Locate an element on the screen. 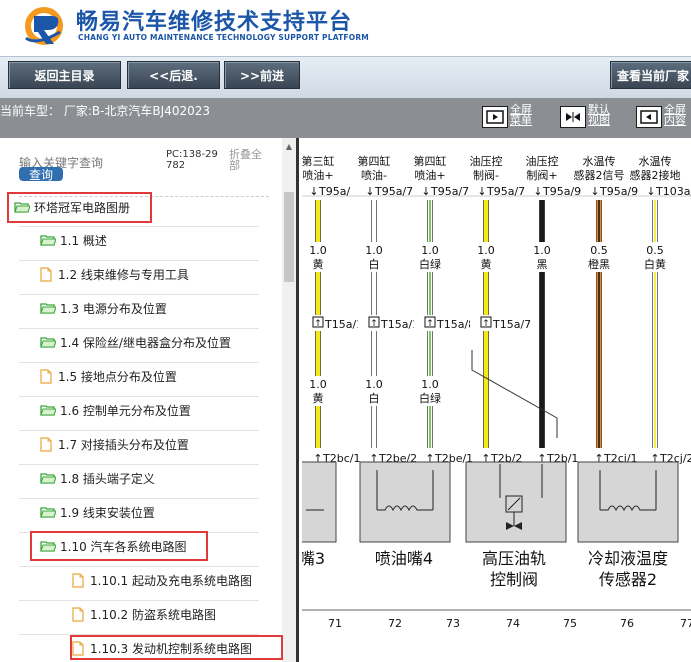 This screenshot has height=662, width=691. wire-color: 白 is located at coordinates (374, 398).